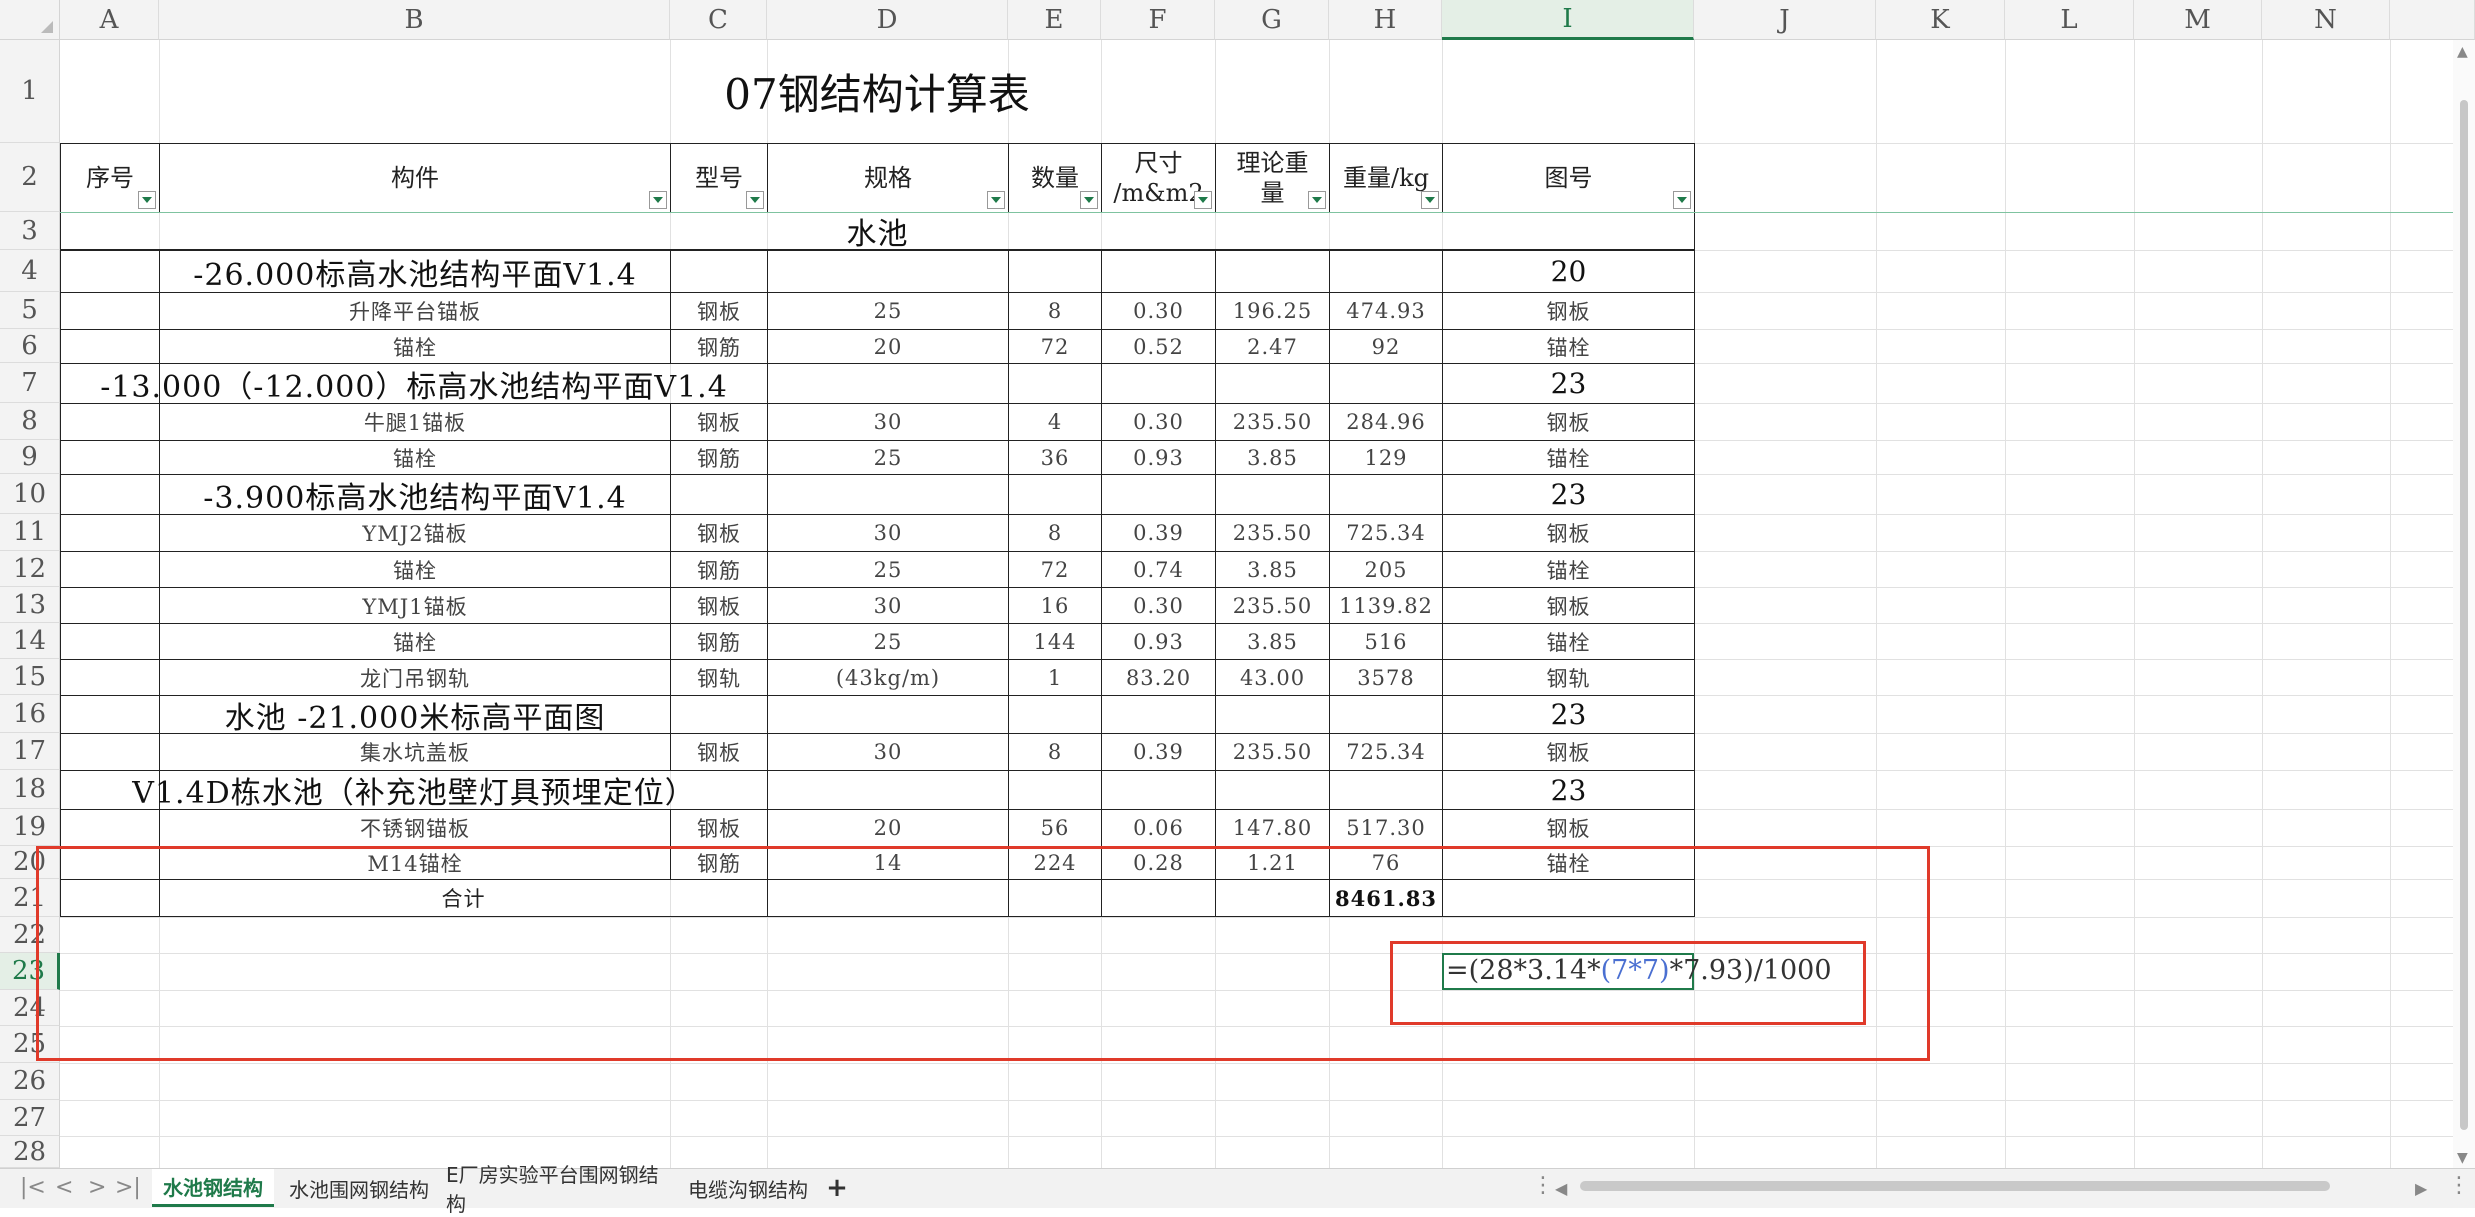 The image size is (2475, 1217). I want to click on table-cell-f: 0.30, so click(1158, 422).